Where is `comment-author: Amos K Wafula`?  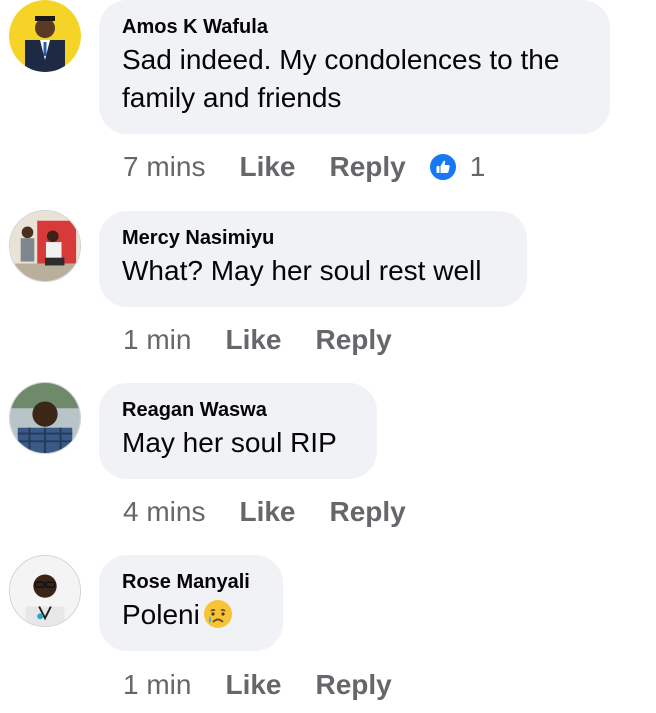
comment-author: Amos K Wafula is located at coordinates (354, 27).